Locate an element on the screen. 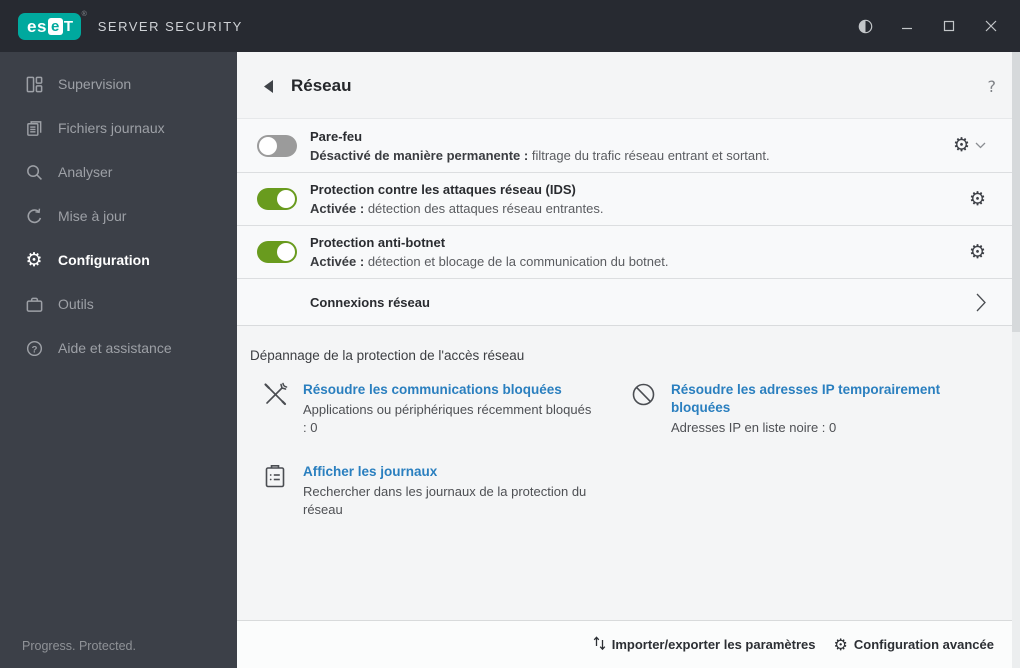  sidebar-item-configuration: ⚙ Configuration is located at coordinates (118, 260).